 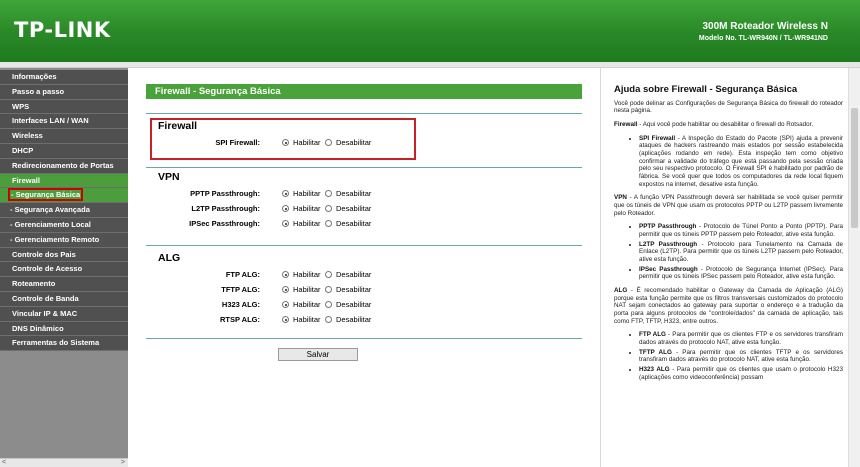 I want to click on h323-alg-row: H323 ALG: Habilitar Desabilitar, so click(x=363, y=306).